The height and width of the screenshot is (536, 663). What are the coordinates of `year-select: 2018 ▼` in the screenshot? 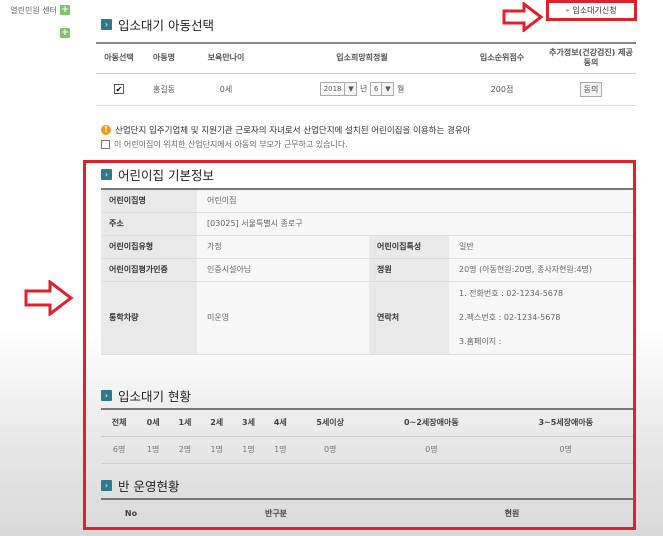 It's located at (338, 89).